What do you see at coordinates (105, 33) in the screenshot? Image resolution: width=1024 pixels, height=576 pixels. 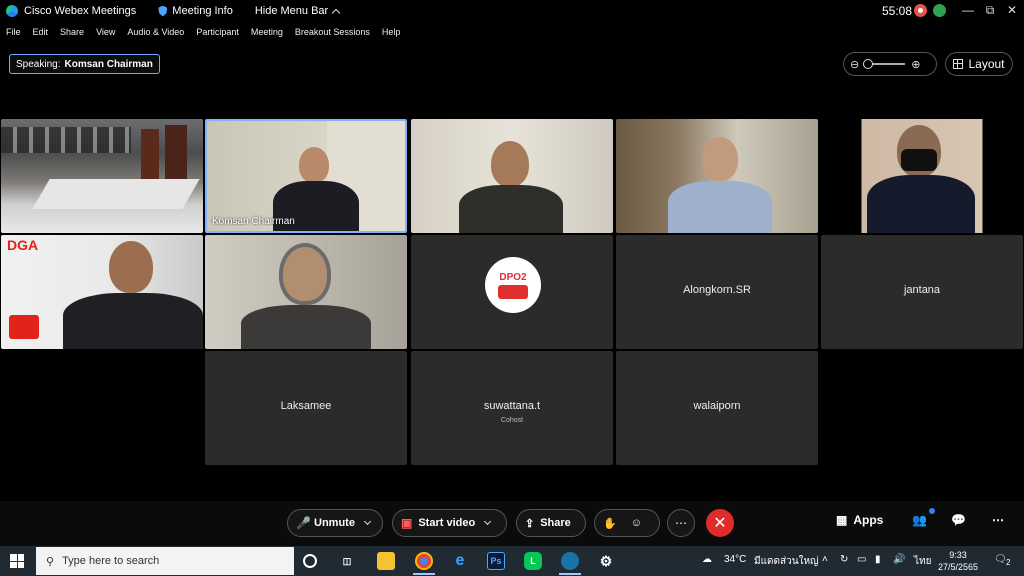 I see `menu-view: View` at bounding box center [105, 33].